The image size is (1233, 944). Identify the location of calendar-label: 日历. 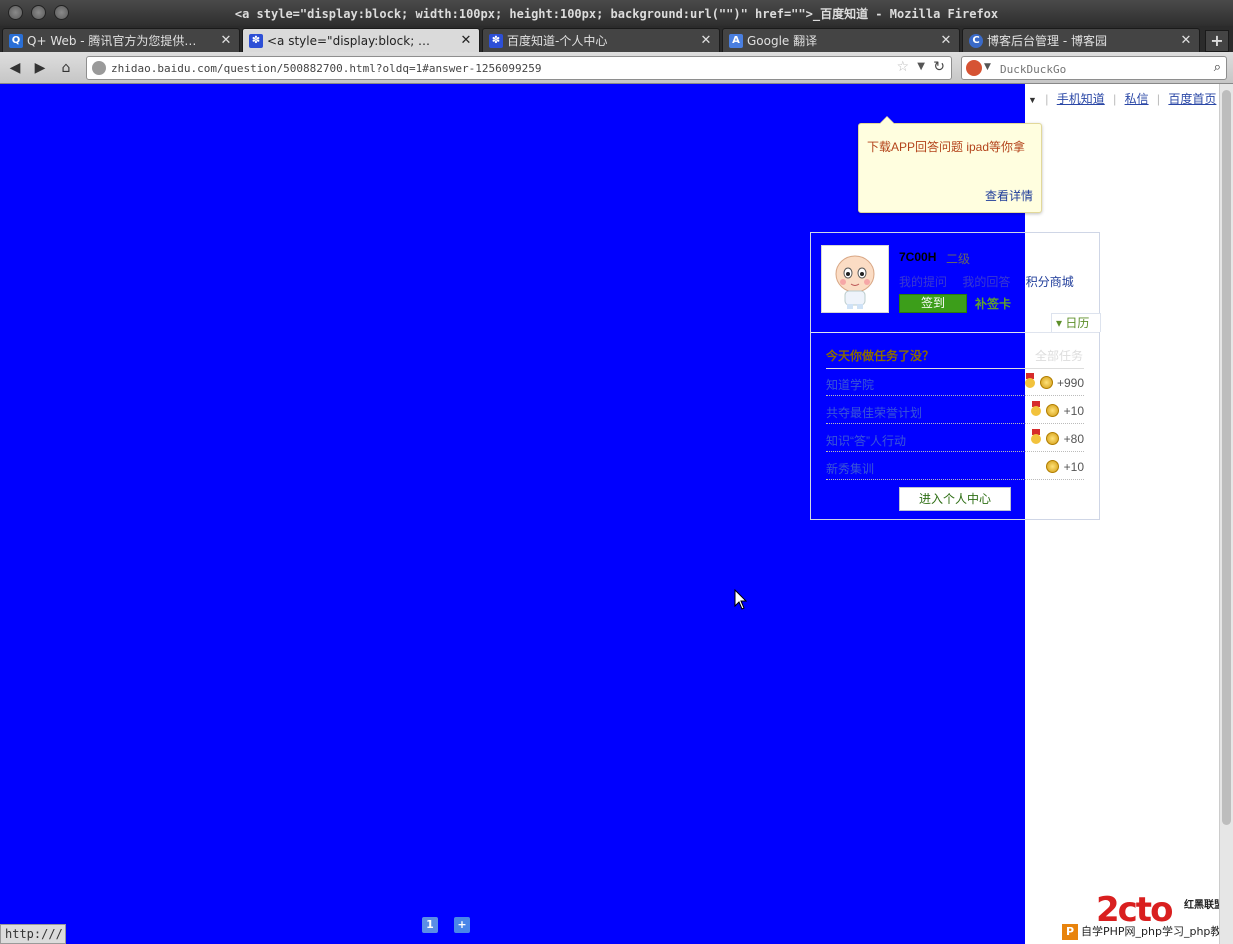
(1077, 323).